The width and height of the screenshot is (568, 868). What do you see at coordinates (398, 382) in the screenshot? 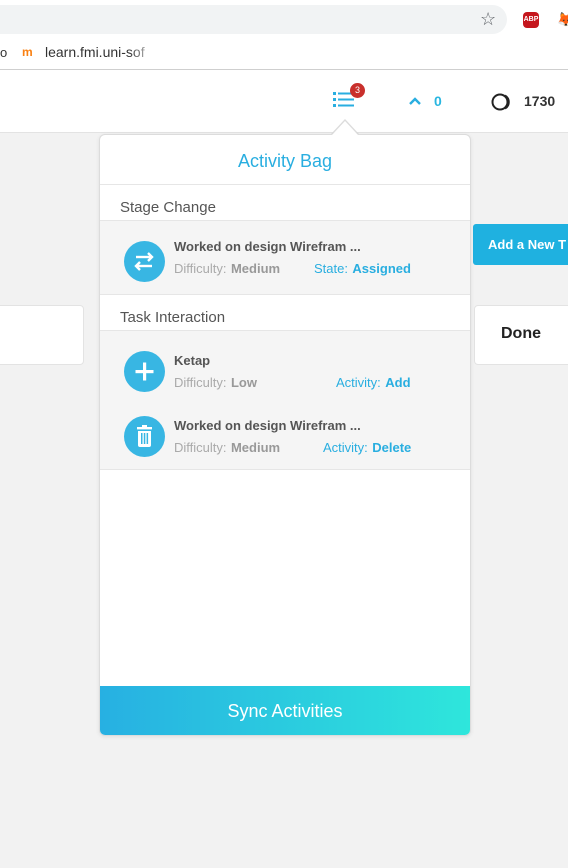
I see `activity-value: Add` at bounding box center [398, 382].